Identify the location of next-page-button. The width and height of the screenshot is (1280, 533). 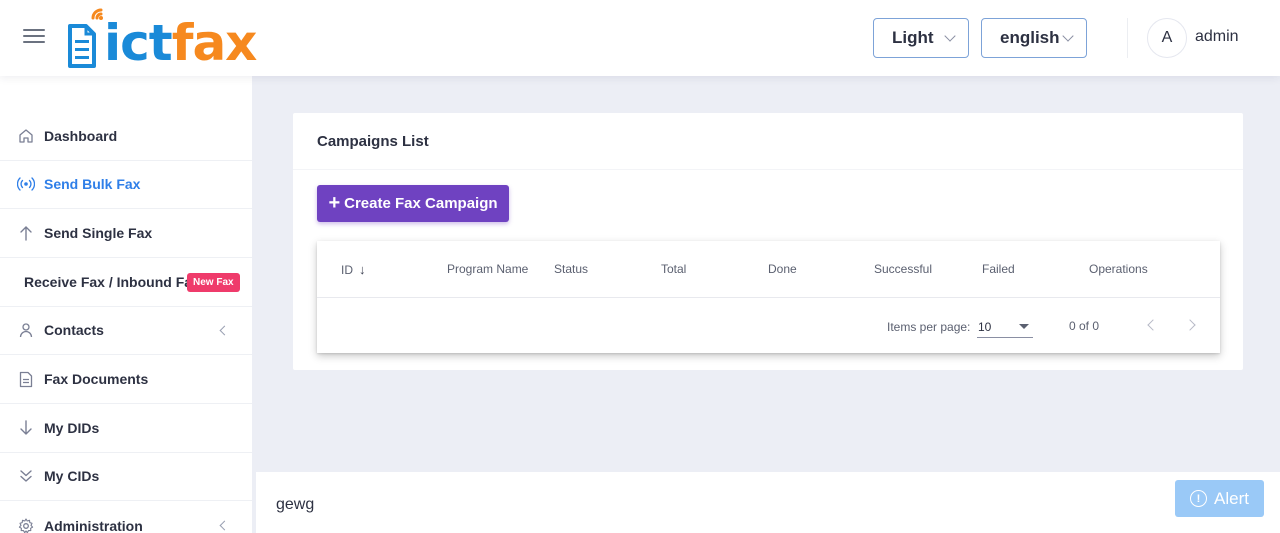
(1191, 325).